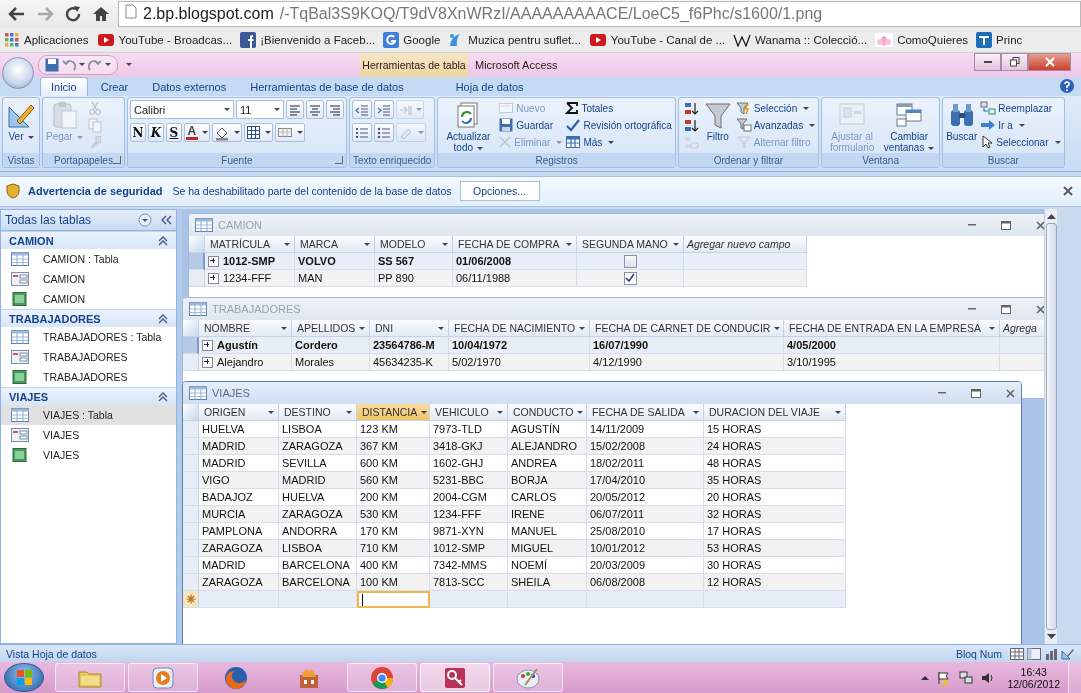 This screenshot has width=1081, height=693. Describe the element at coordinates (1020, 125) in the screenshot. I see `ribbon-button: Ir a` at that location.